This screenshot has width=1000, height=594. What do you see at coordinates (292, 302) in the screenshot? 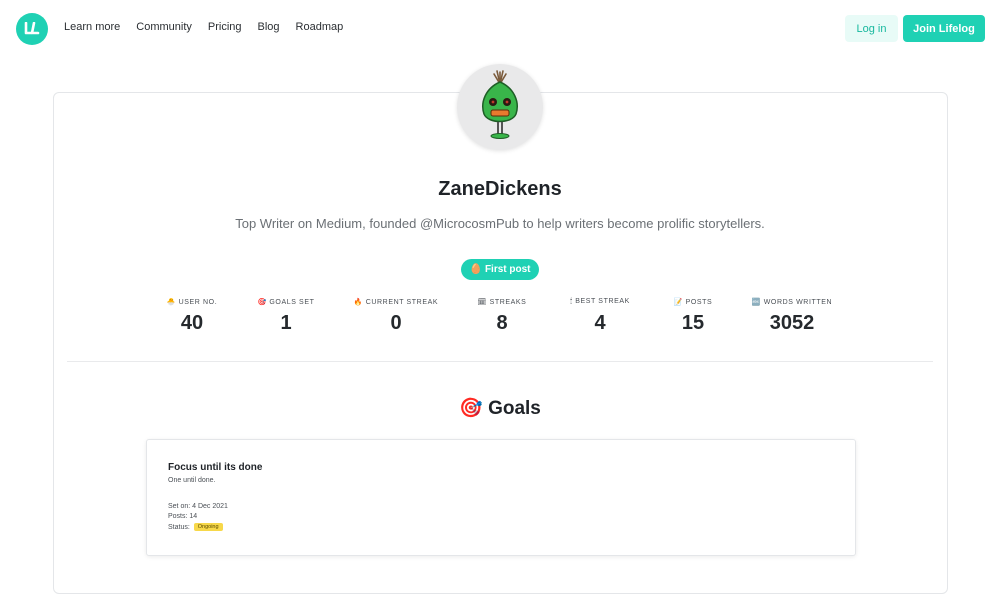
I see `stat-label: GOALS SET` at bounding box center [292, 302].